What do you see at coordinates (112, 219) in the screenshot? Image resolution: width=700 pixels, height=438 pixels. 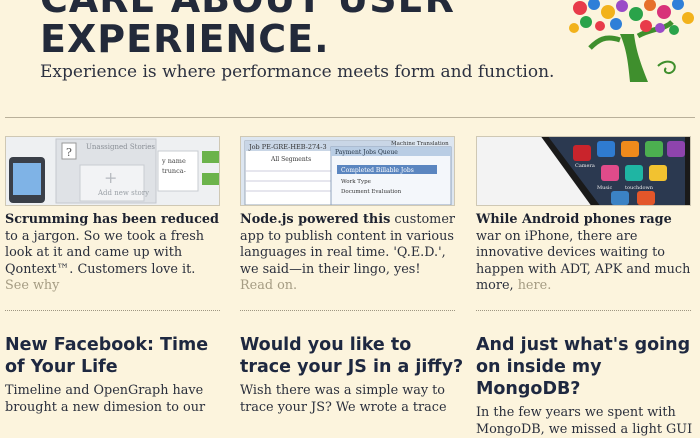 I see `story-lead: Scrumming has been reduced` at bounding box center [112, 219].